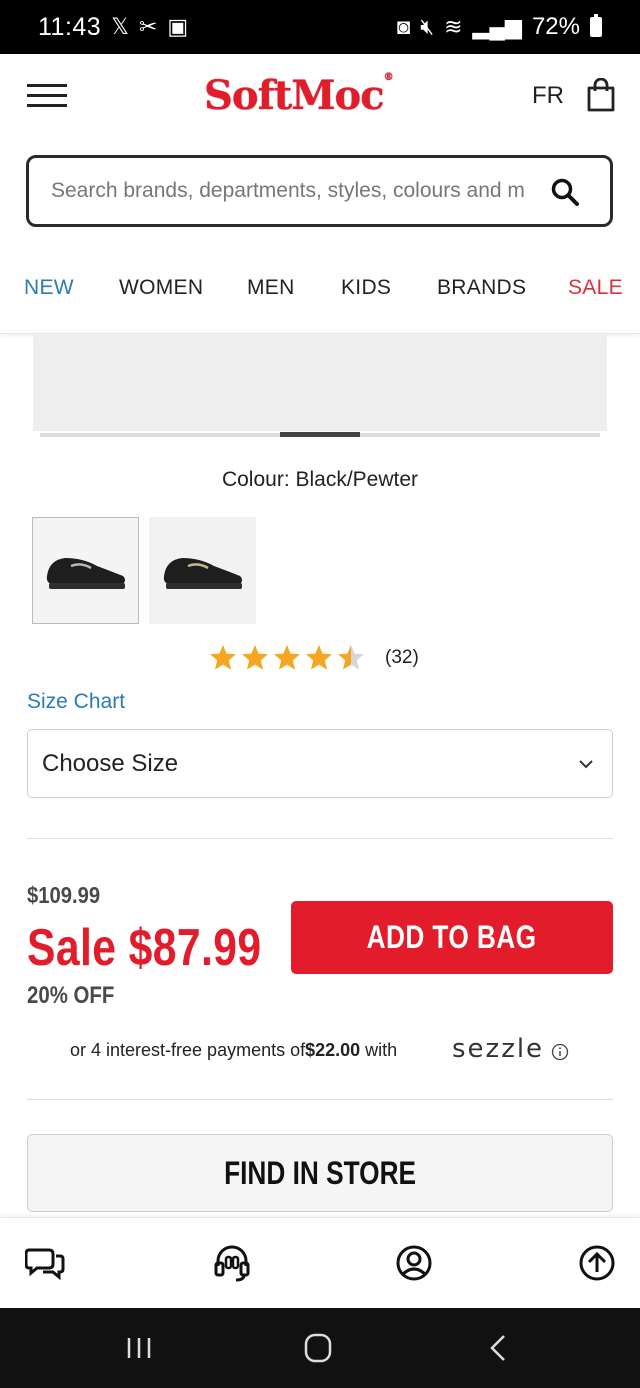 This screenshot has height=1388, width=640. What do you see at coordinates (271, 288) in the screenshot?
I see `nav-item-men: MEN` at bounding box center [271, 288].